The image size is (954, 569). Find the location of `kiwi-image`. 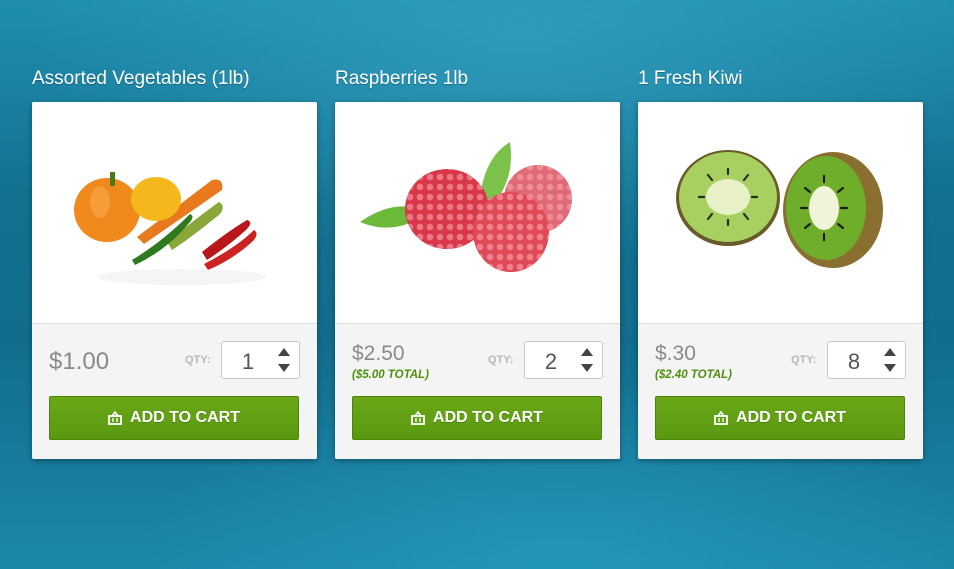

kiwi-image is located at coordinates (779, 209).